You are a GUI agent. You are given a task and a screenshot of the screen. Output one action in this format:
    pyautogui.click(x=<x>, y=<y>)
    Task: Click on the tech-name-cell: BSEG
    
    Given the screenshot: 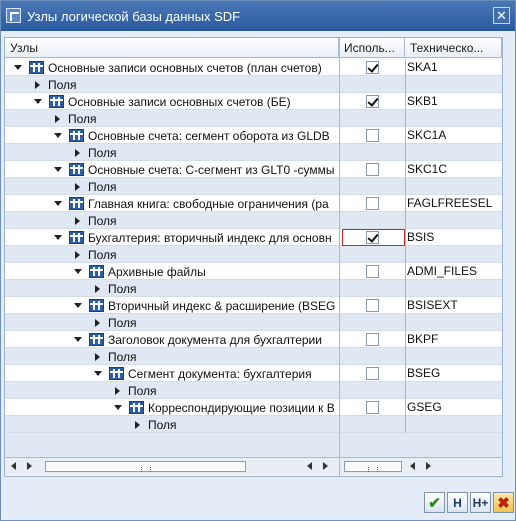 What is the action you would take?
    pyautogui.click(x=453, y=373)
    